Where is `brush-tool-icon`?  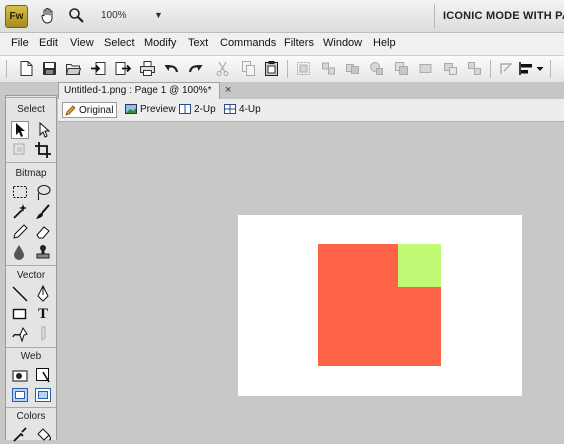 brush-tool-icon is located at coordinates (43, 212).